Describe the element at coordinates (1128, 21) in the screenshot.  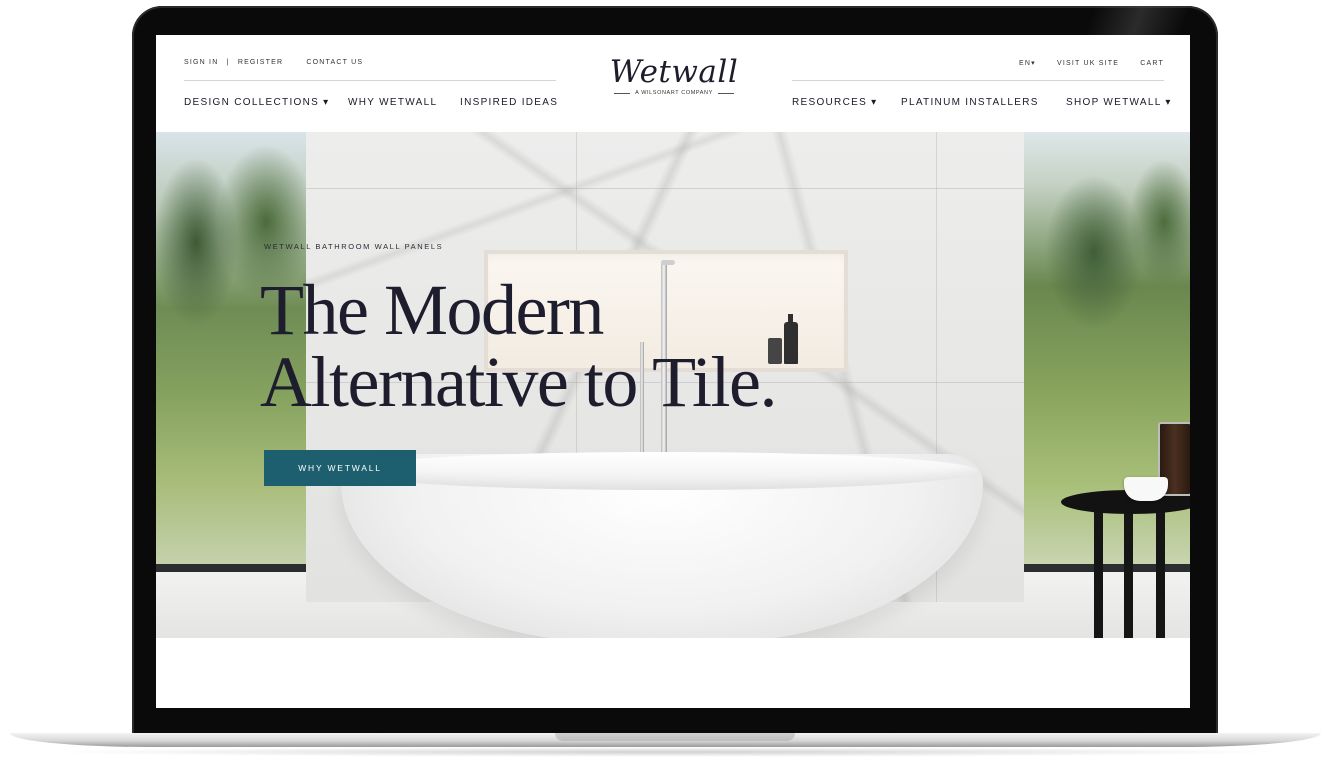
I see `lid-glare` at that location.